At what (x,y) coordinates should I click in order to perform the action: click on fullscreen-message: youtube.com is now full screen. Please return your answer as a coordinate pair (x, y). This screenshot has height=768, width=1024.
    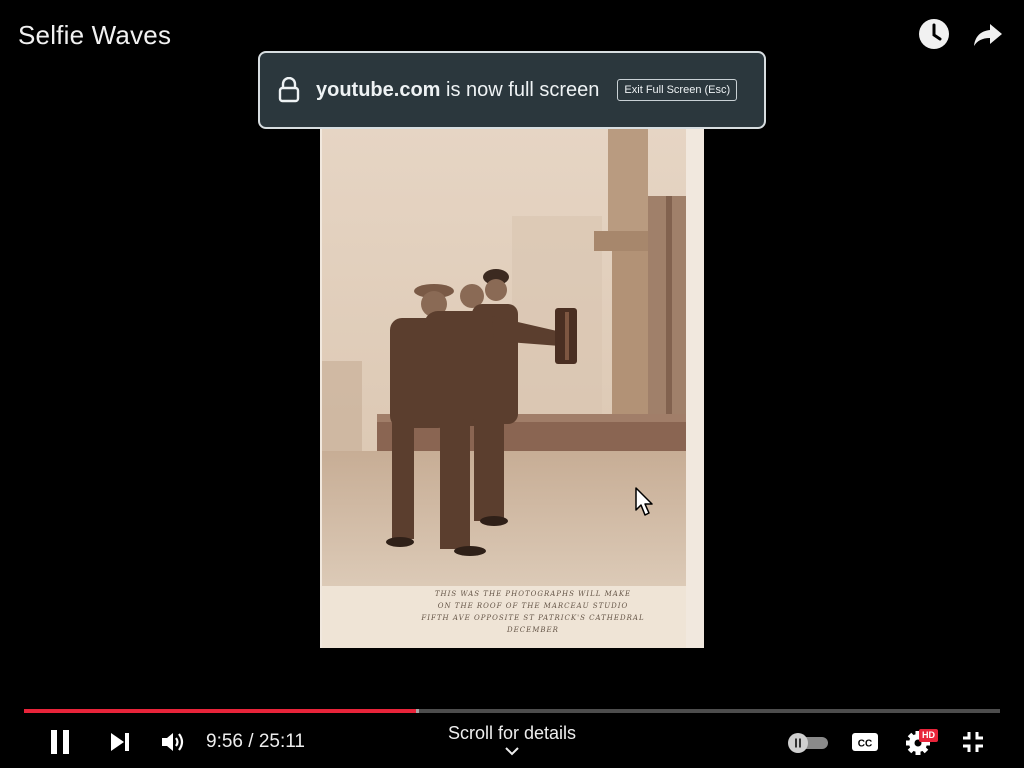
    Looking at the image, I should click on (457, 90).